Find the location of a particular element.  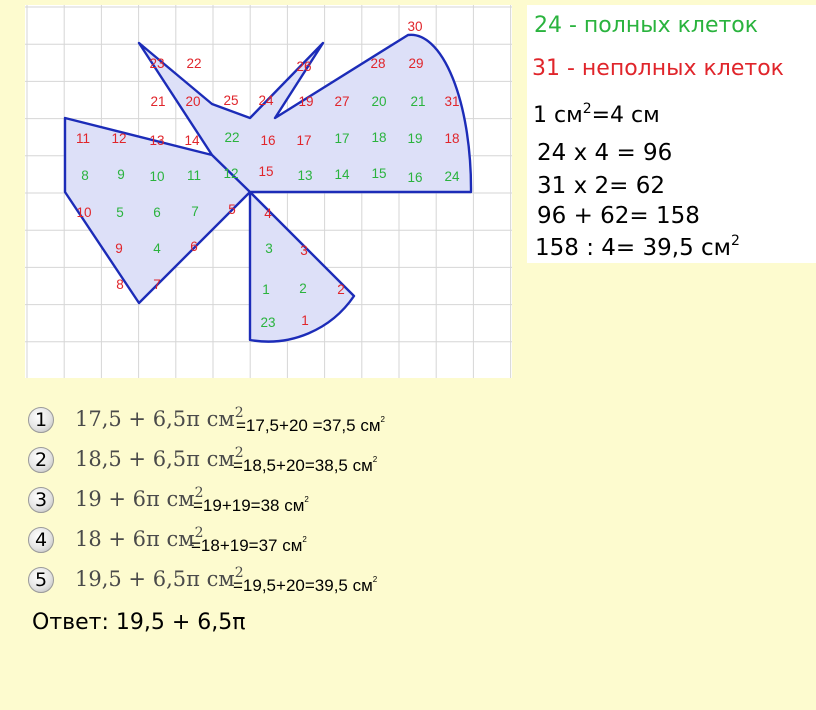

option-formula: 19,5 + 6,5π см2 is located at coordinates (159, 578).